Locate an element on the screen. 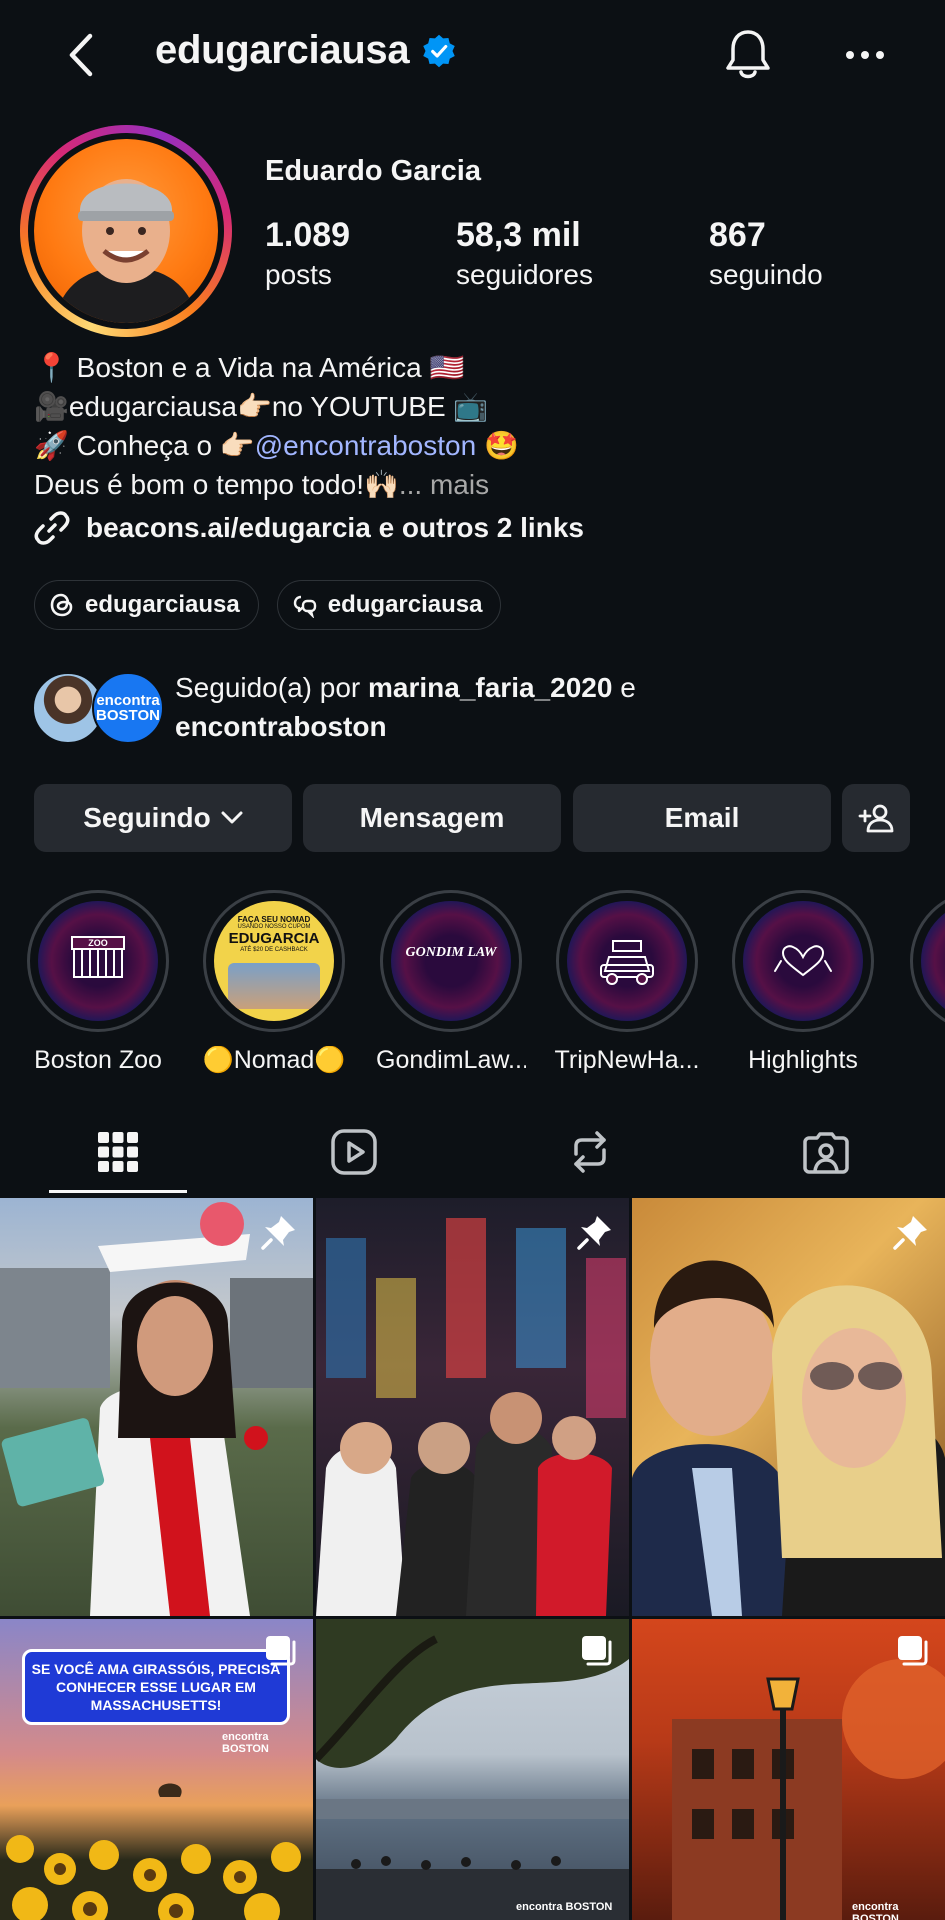 This screenshot has width=945, height=1920. notifications-button is located at coordinates (748, 54).